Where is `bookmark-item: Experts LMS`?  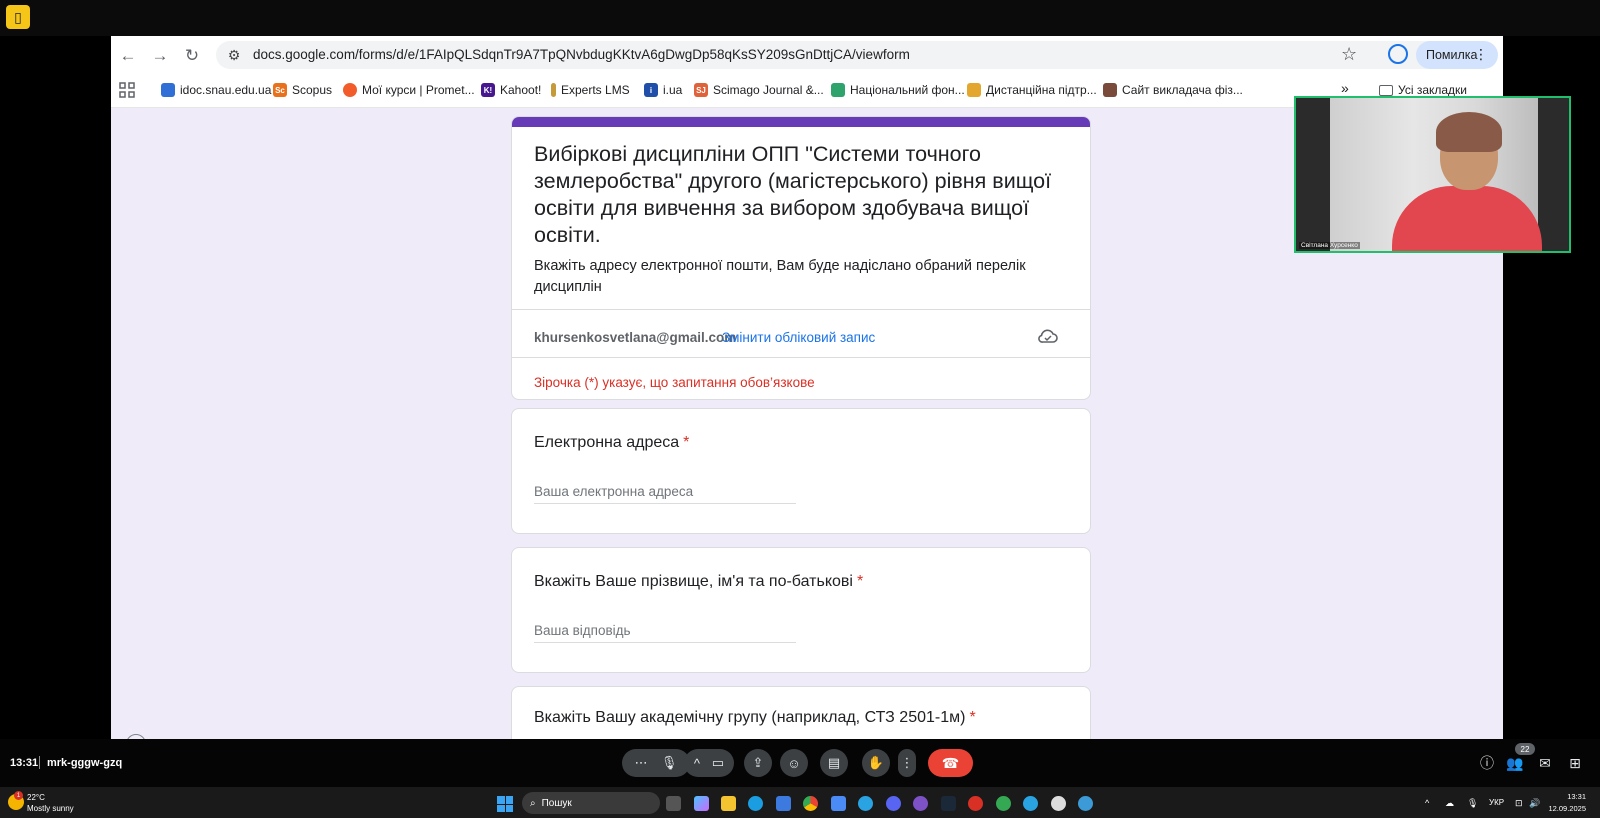
bookmark-item: Experts LMS is located at coordinates (590, 90).